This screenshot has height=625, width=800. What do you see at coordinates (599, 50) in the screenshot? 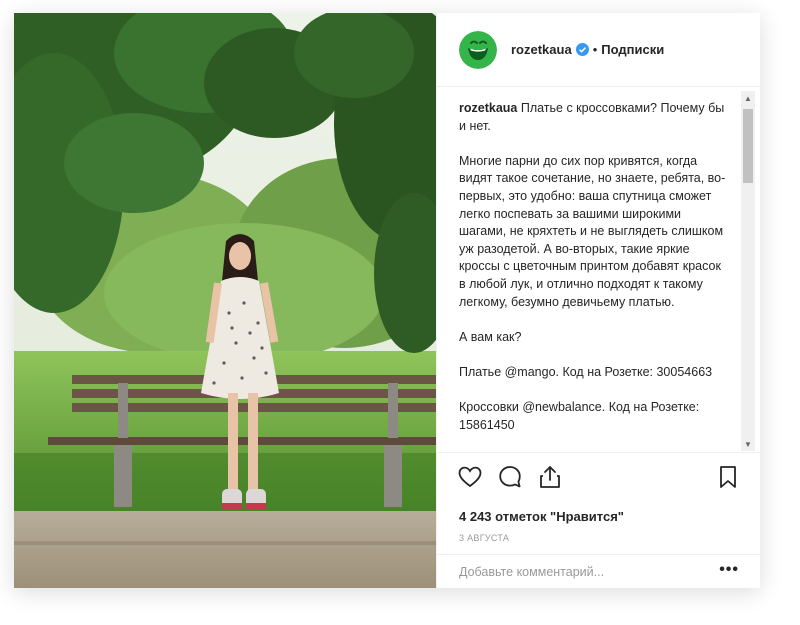
I see `post-header: rozetkaua • Подписки` at bounding box center [599, 50].